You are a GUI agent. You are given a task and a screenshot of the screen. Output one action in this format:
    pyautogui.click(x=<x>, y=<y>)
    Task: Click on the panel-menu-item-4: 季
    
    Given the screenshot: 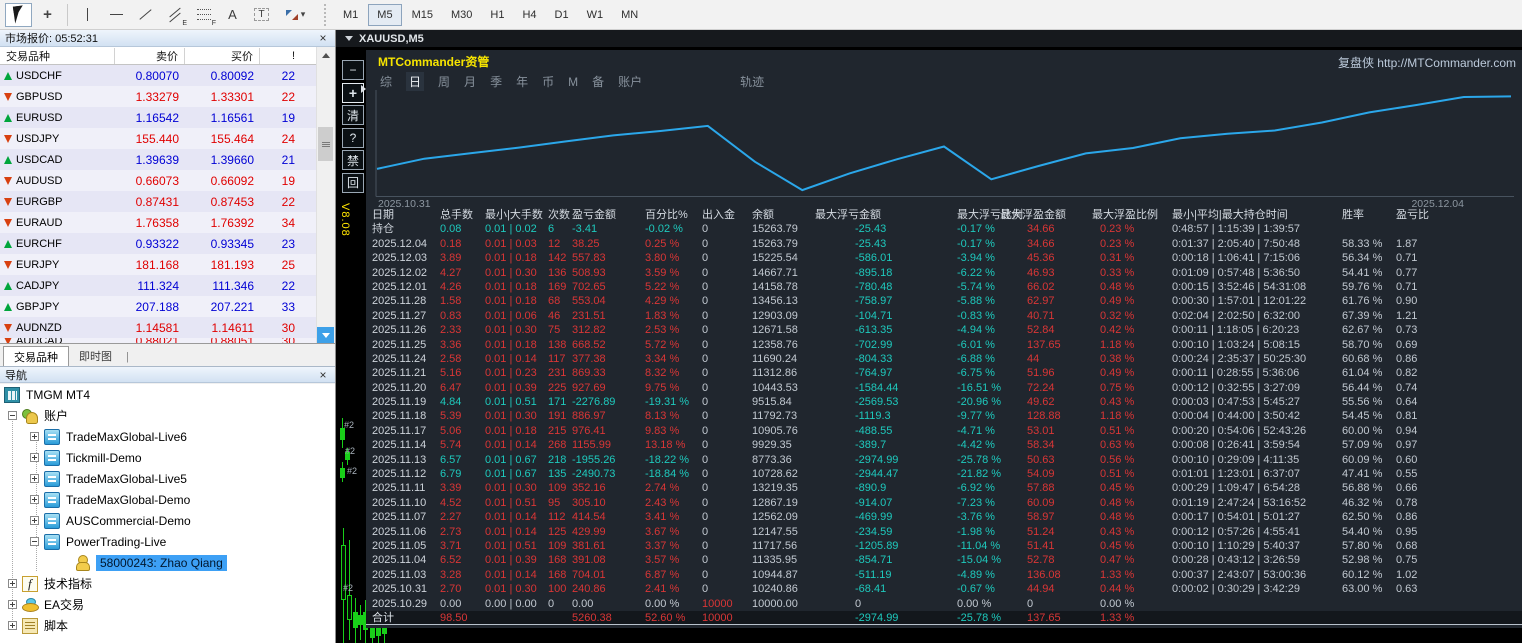 What is the action you would take?
    pyautogui.click(x=496, y=81)
    